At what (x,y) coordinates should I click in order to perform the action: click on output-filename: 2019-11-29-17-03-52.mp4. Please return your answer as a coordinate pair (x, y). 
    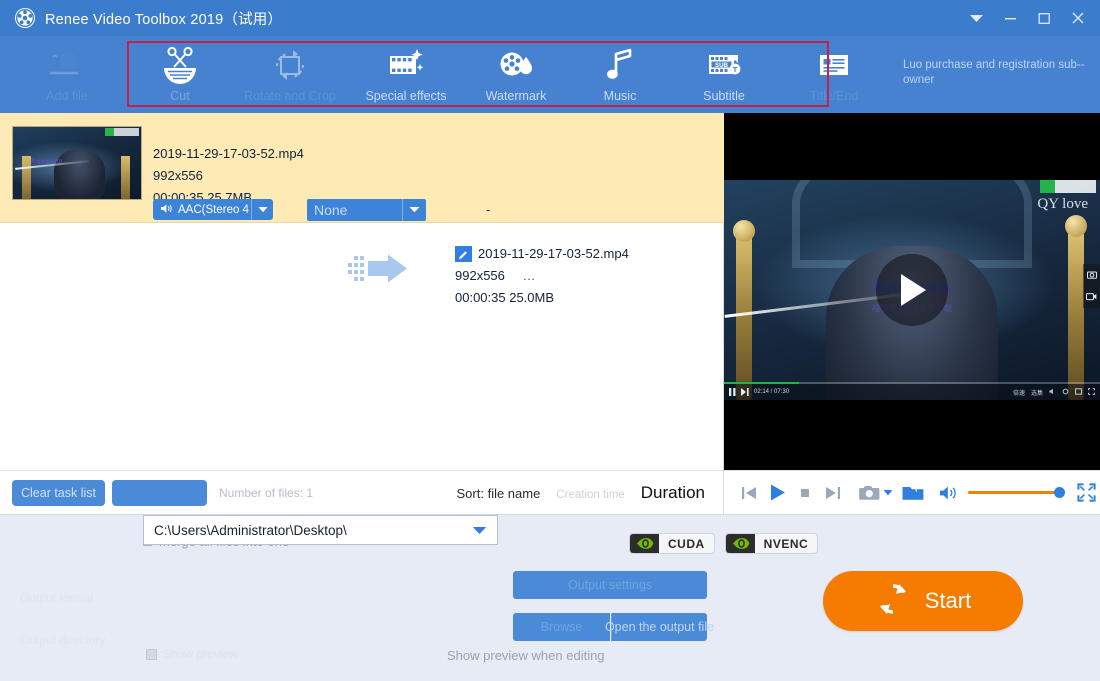
    Looking at the image, I should click on (553, 253).